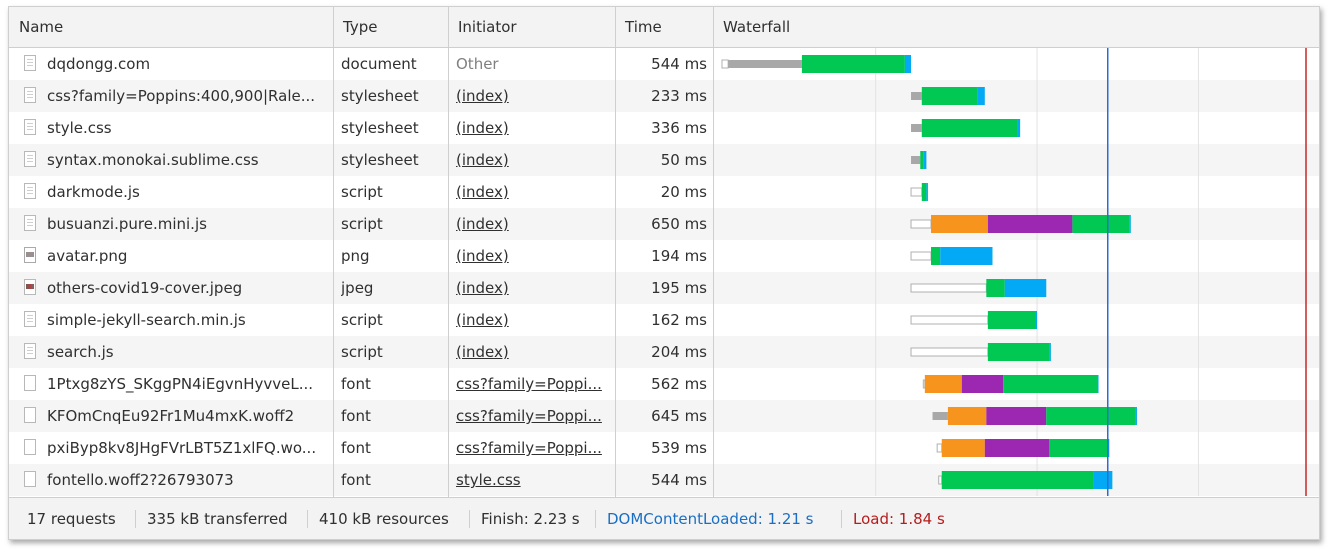  I want to click on request-name: busuanzi.pure.mini.js, so click(127, 224).